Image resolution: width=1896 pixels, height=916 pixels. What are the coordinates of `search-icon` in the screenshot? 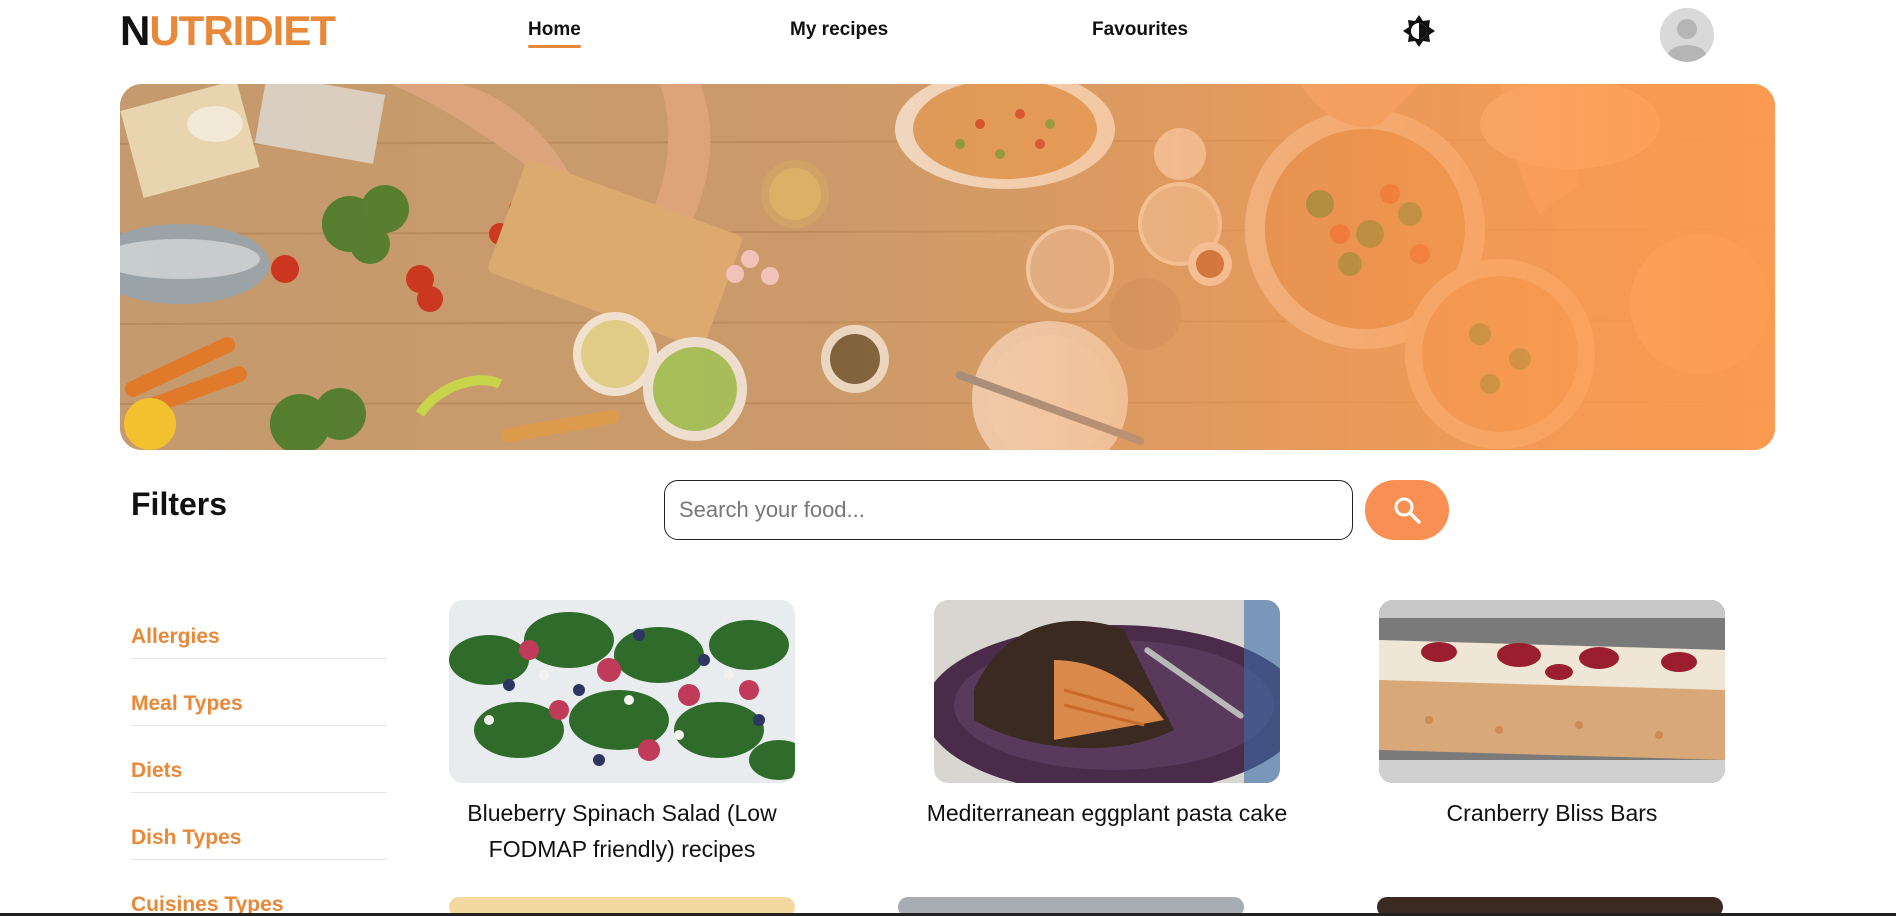 It's located at (1407, 510).